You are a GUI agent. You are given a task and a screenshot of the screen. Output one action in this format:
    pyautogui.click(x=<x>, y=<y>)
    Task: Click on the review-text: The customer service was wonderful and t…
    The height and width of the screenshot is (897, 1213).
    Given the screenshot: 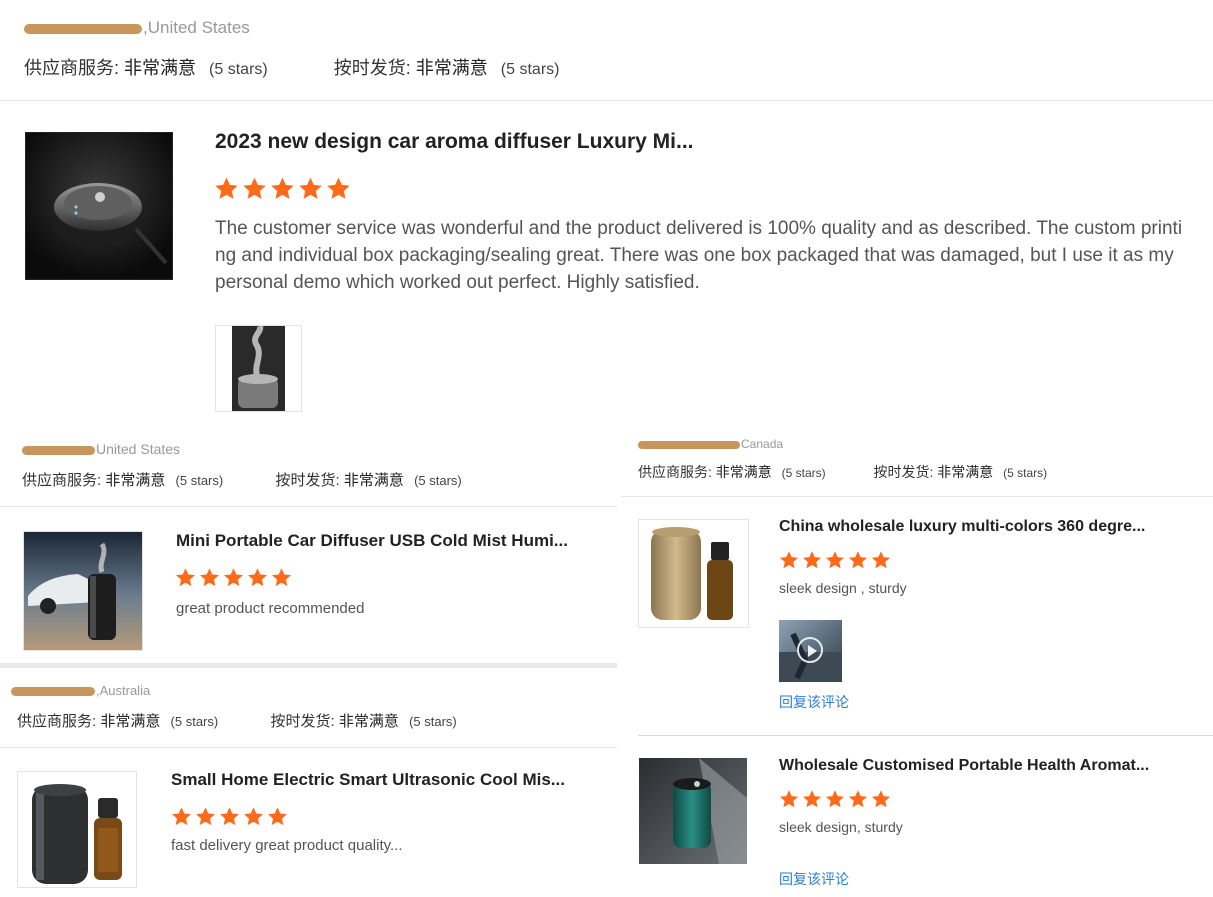 What is the action you would take?
    pyautogui.click(x=699, y=255)
    